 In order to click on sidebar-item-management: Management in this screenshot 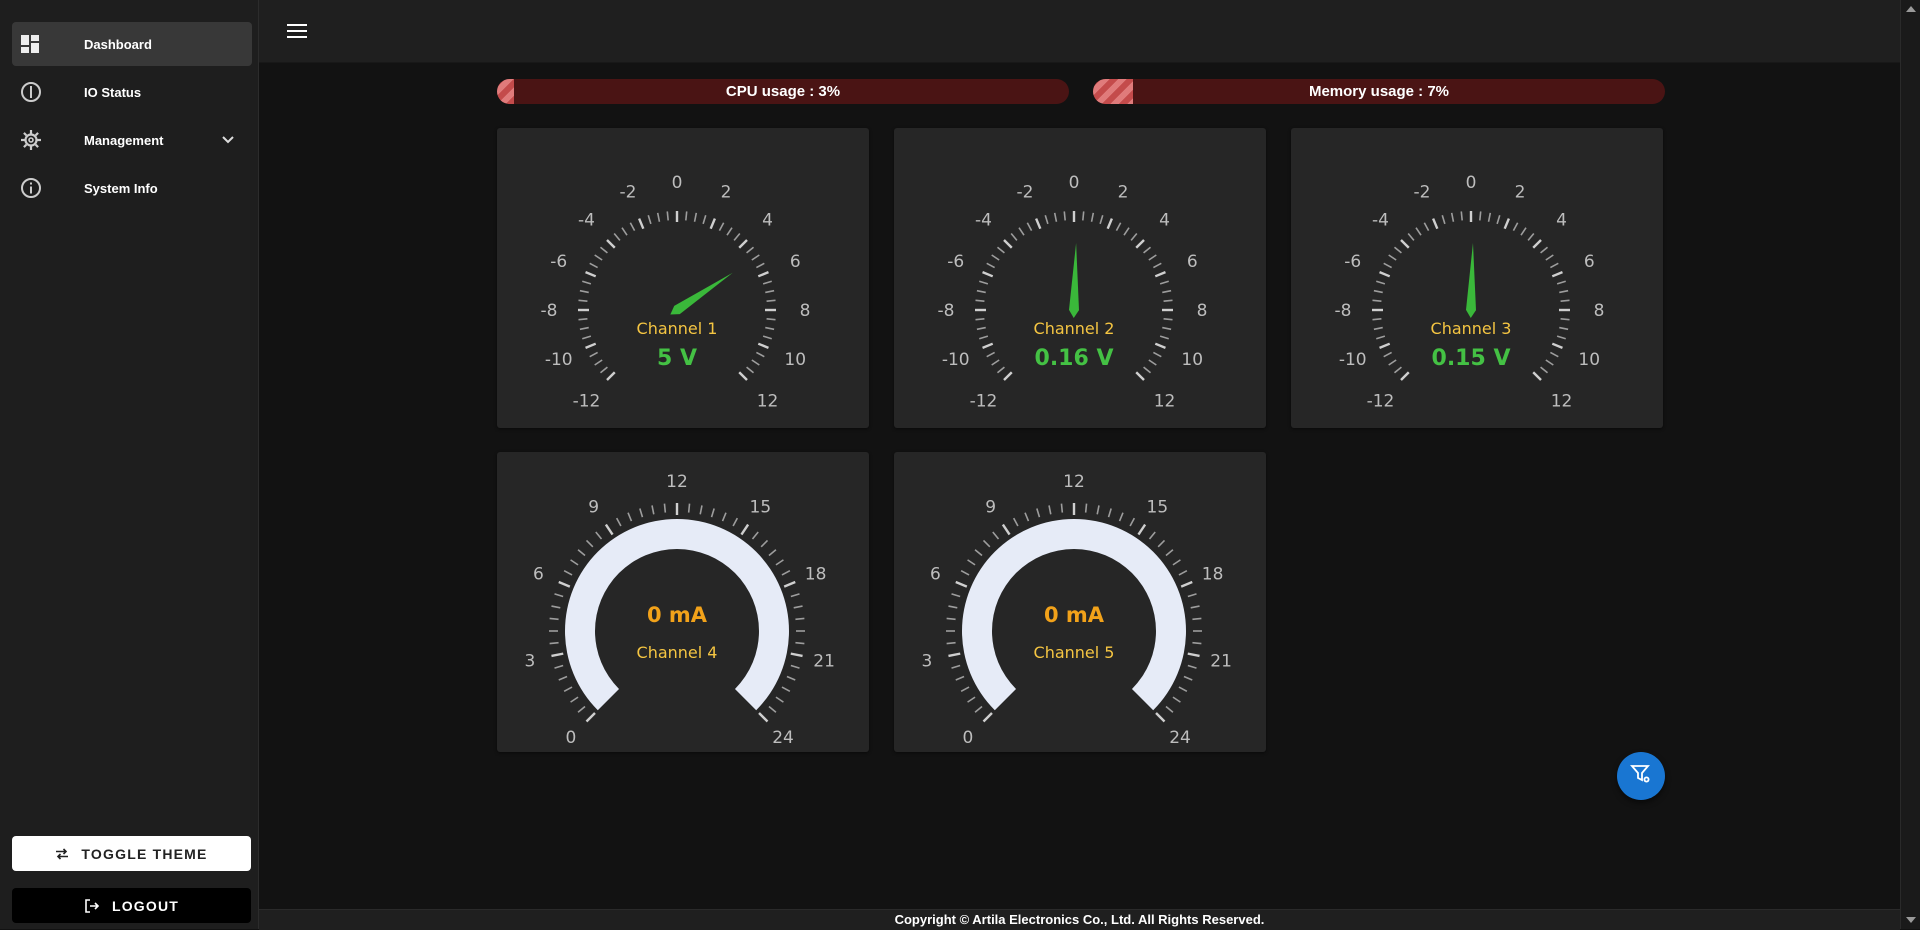, I will do `click(132, 140)`.